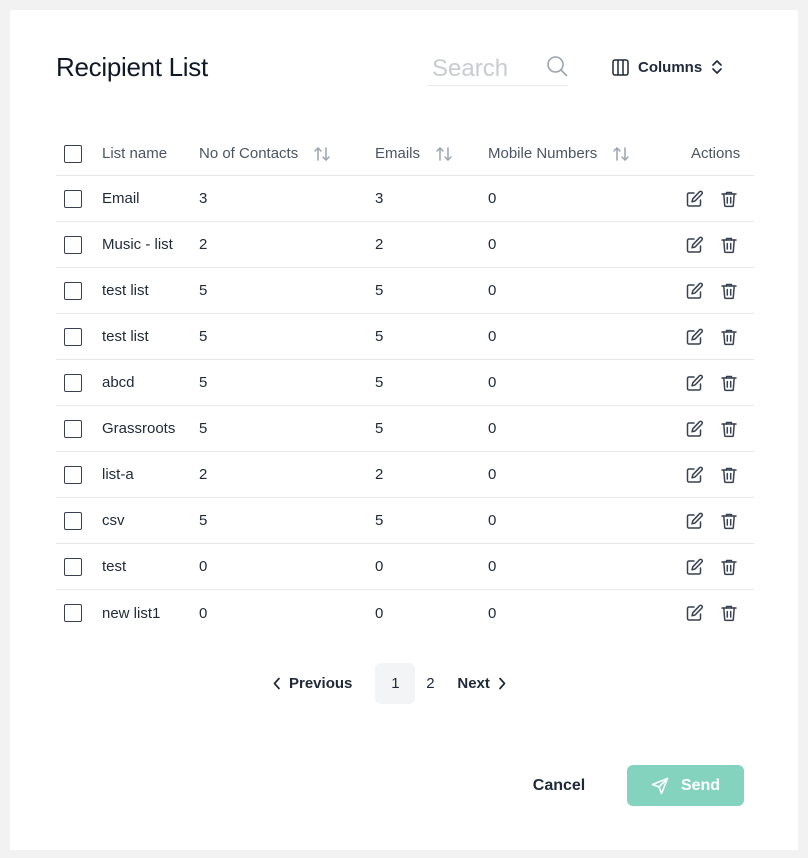 This screenshot has height=858, width=808. I want to click on page-1-button: 1, so click(395, 683).